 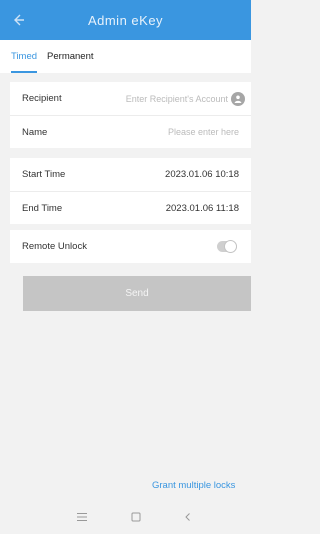 I want to click on remote-unlock-label: Remote Unlock, so click(x=54, y=246).